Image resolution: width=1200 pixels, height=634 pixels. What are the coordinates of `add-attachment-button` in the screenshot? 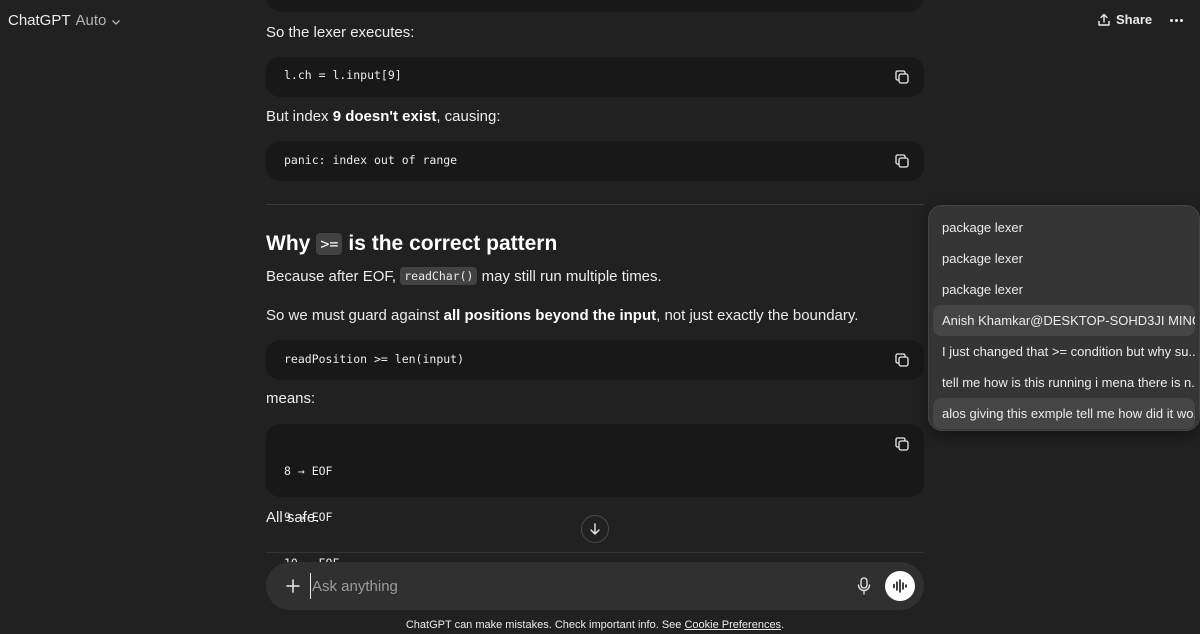 It's located at (293, 586).